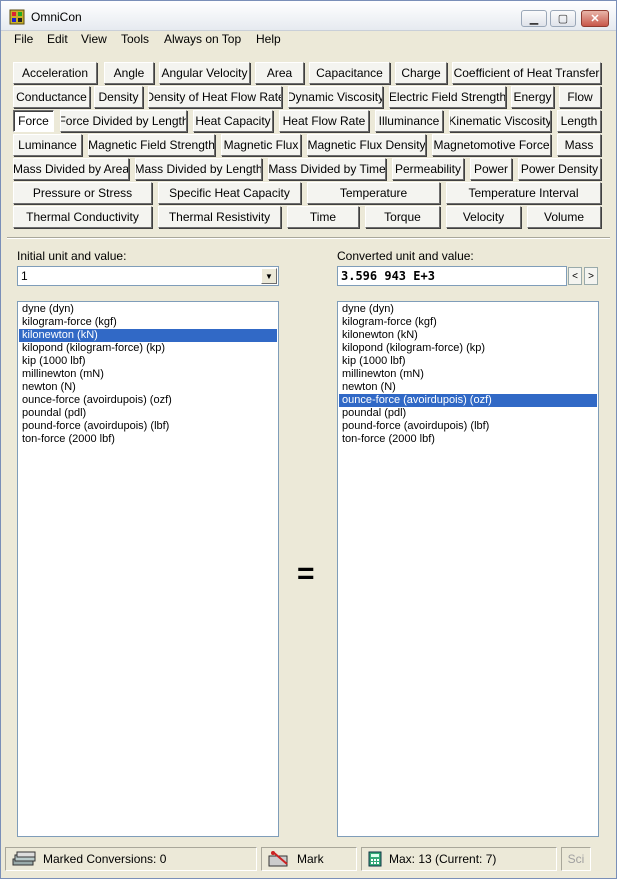 The width and height of the screenshot is (617, 879). I want to click on omnicon-app-icon, so click(17, 17).